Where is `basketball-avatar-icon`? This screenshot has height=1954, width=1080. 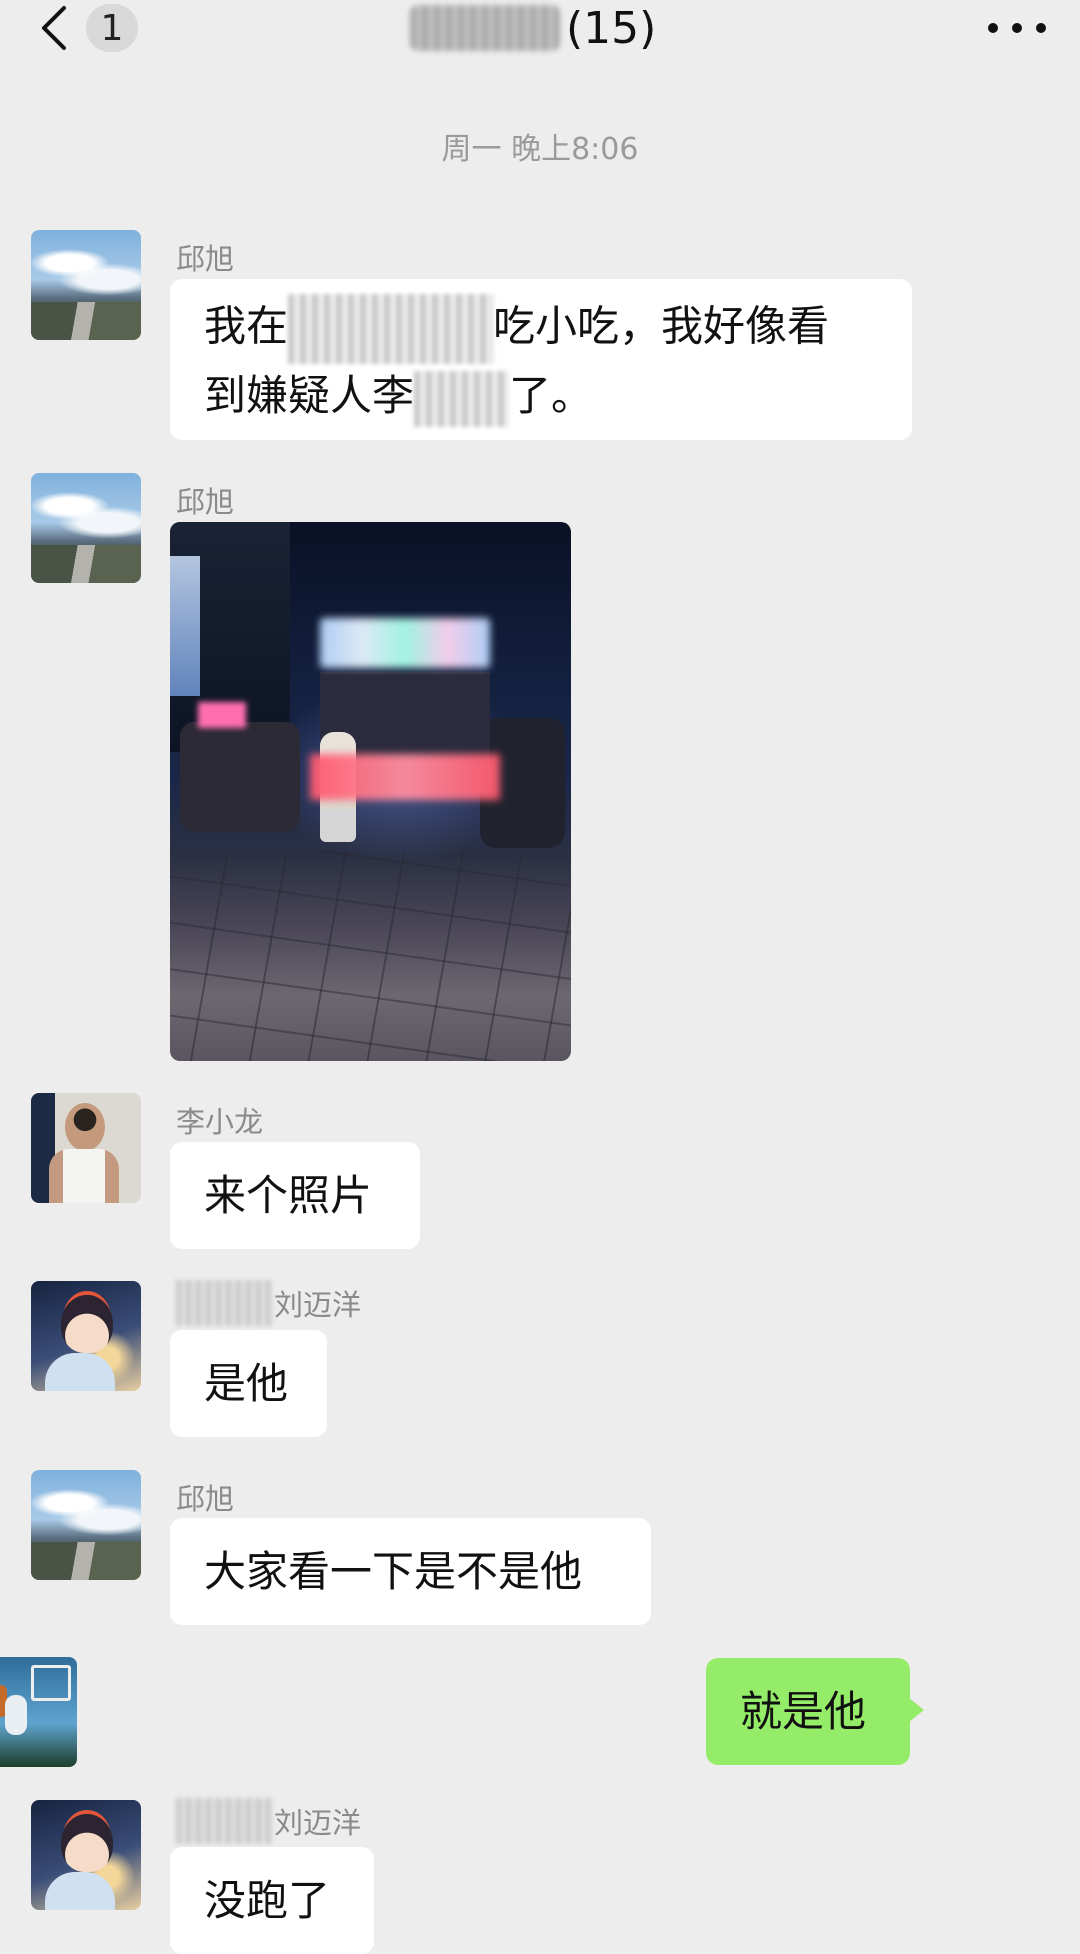
basketball-avatar-icon is located at coordinates (38, 1712).